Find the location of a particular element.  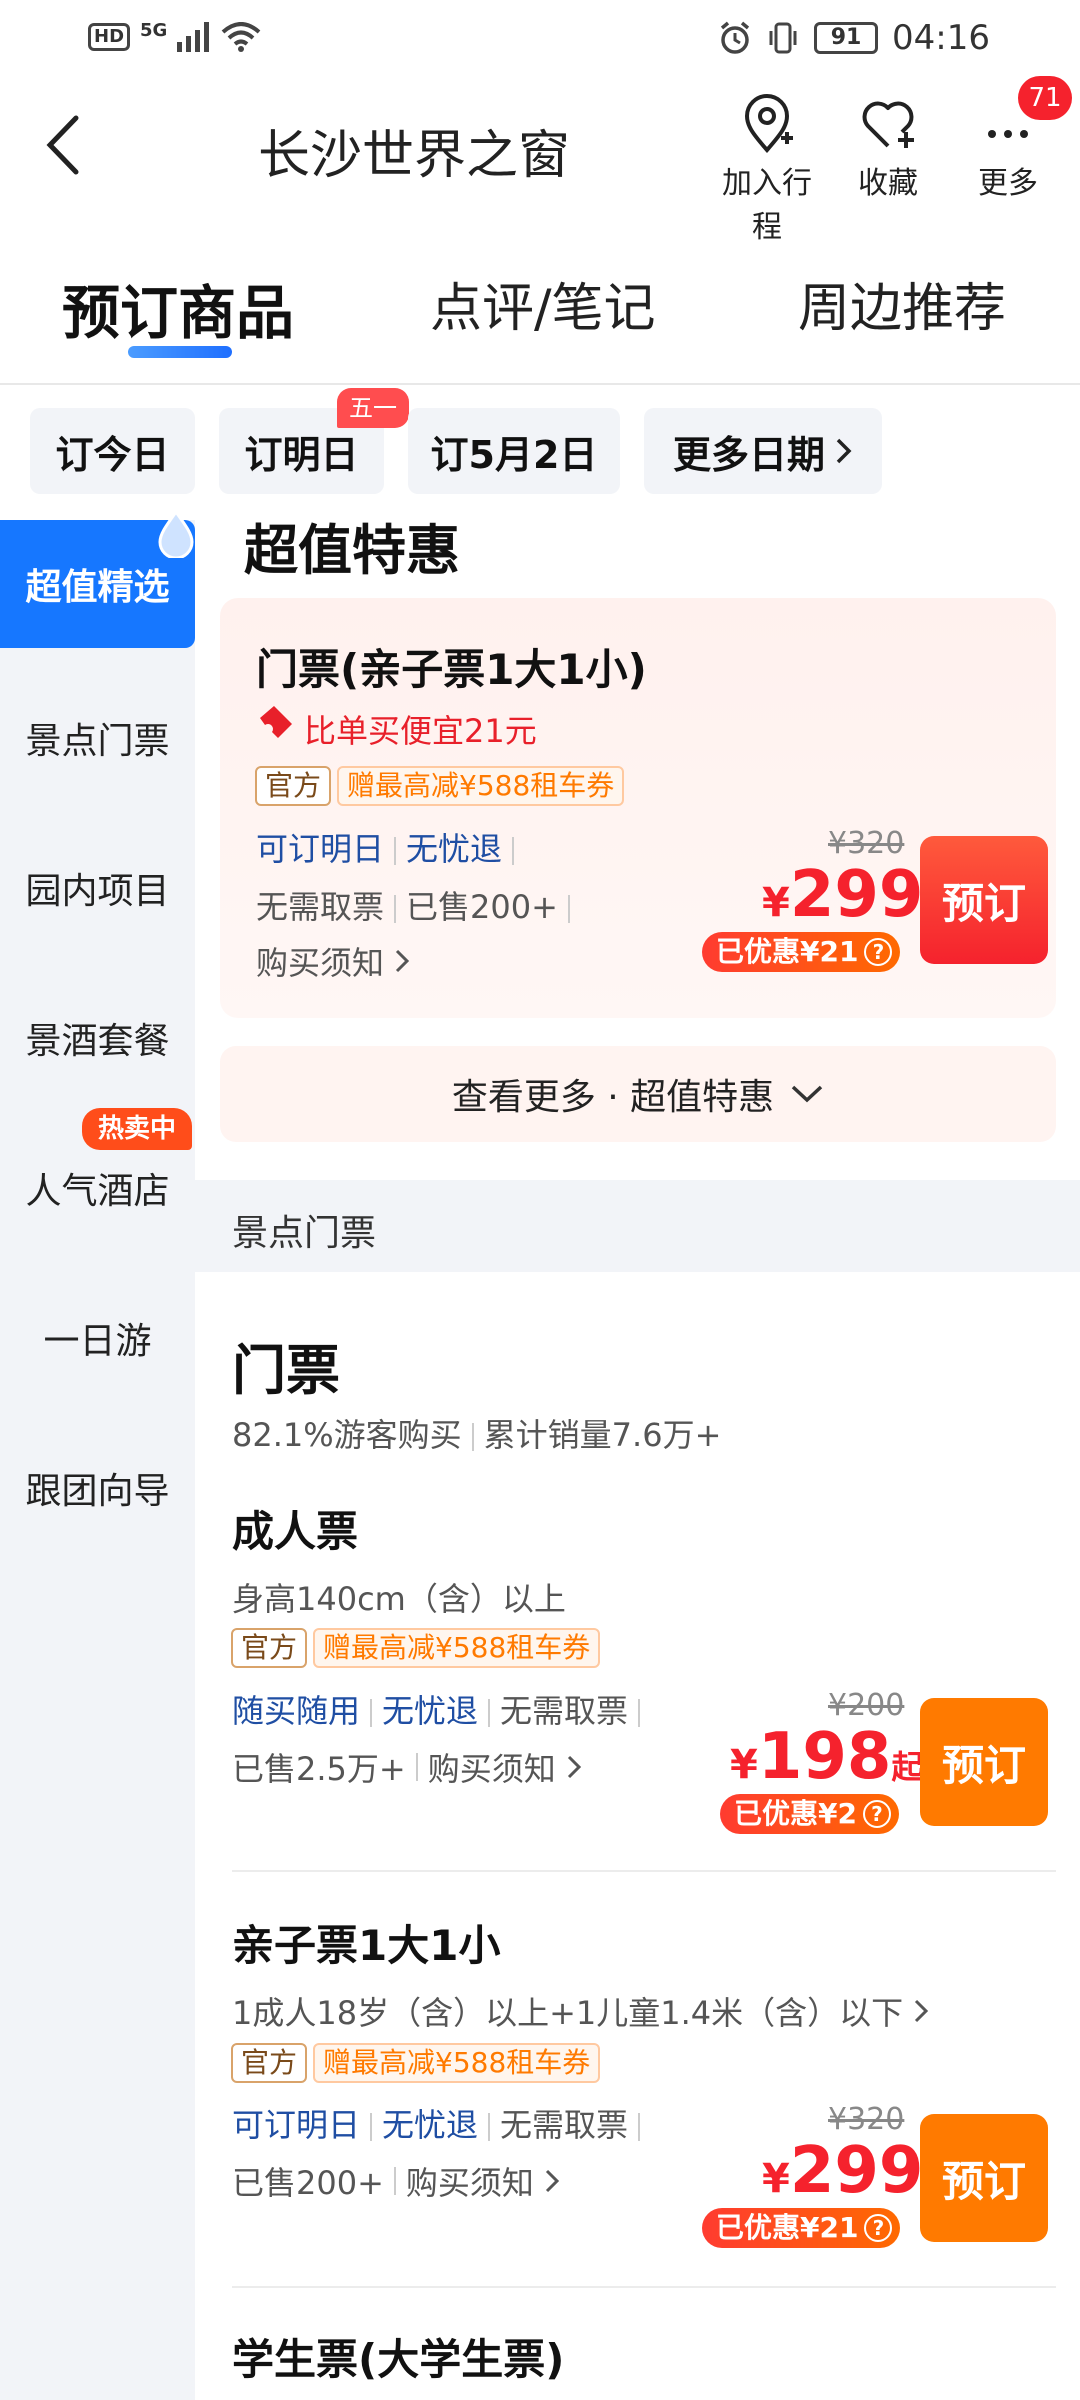

hd-indicator: HD is located at coordinates (109, 37).